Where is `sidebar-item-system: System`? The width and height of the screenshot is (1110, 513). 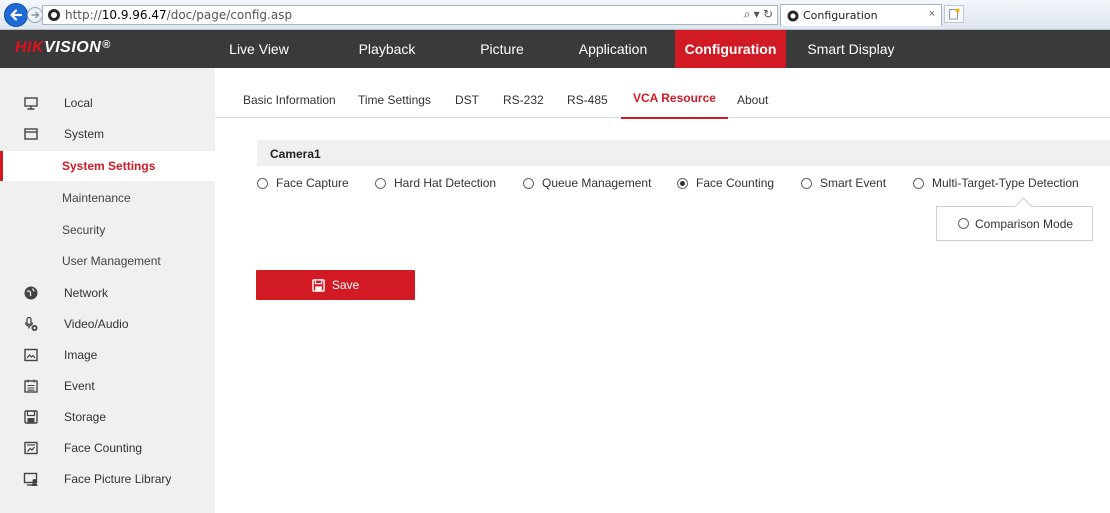
sidebar-item-system: System is located at coordinates (107, 134).